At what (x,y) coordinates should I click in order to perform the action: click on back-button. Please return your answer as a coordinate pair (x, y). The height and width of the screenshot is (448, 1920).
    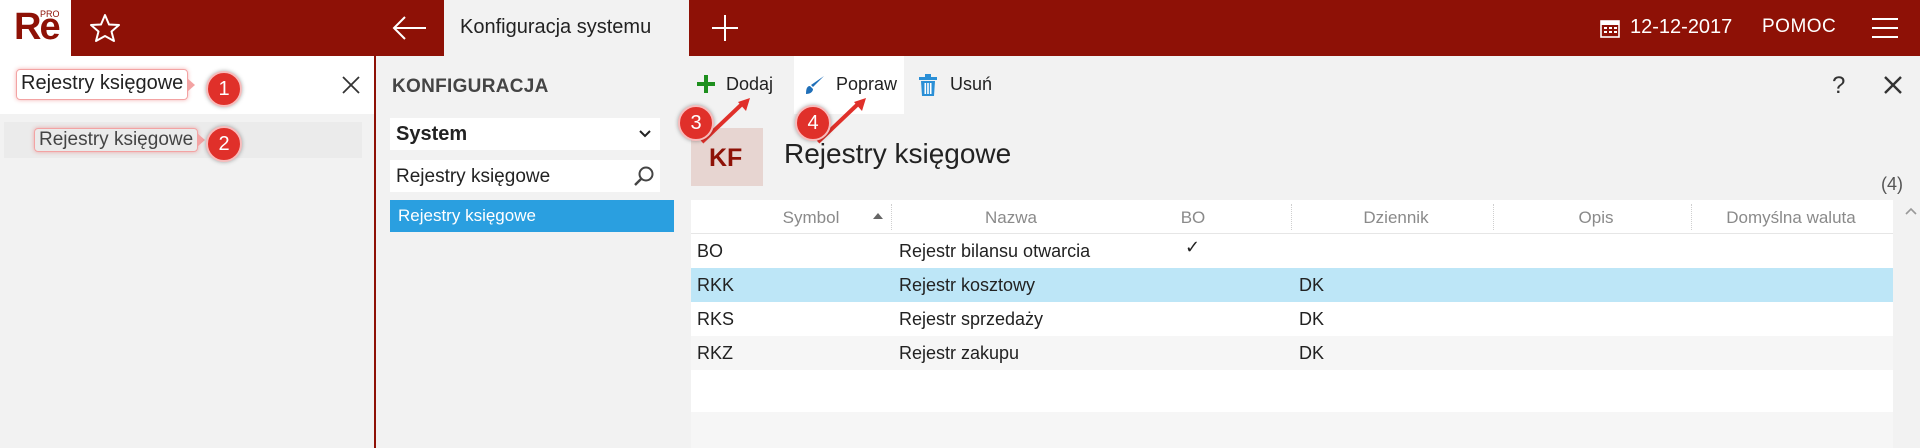
    Looking at the image, I should click on (410, 28).